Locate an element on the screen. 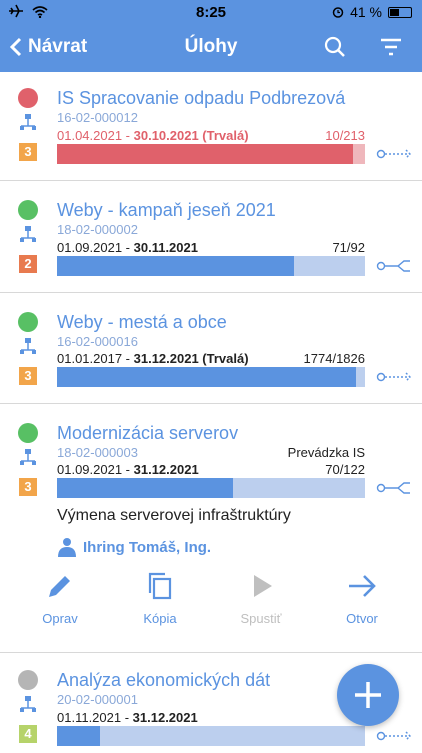 The width and height of the screenshot is (422, 753). edit-button: Oprav is located at coordinates (60, 598).